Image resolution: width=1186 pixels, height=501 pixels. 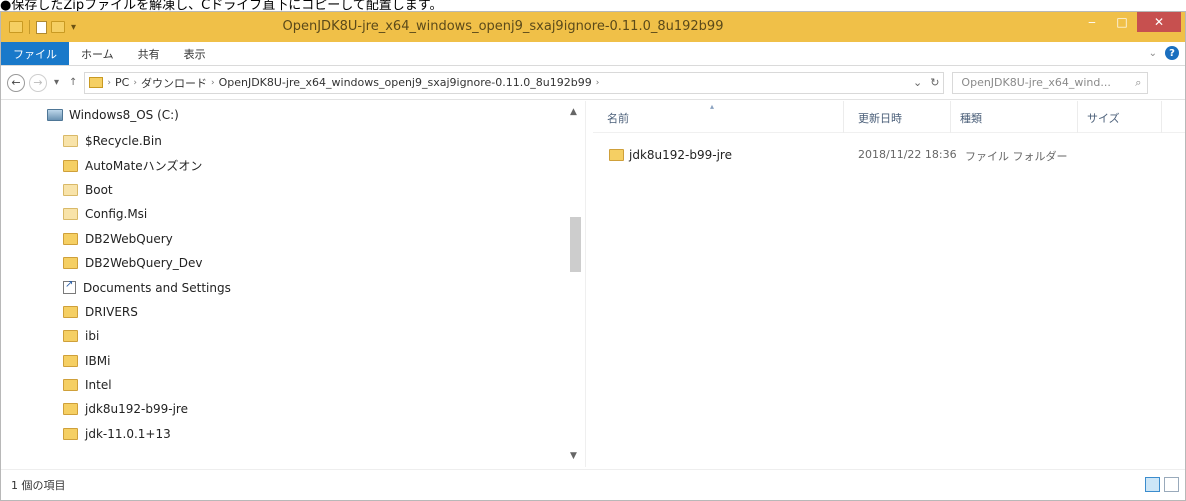 I want to click on scroll-up-icon: ▲, so click(x=573, y=112).